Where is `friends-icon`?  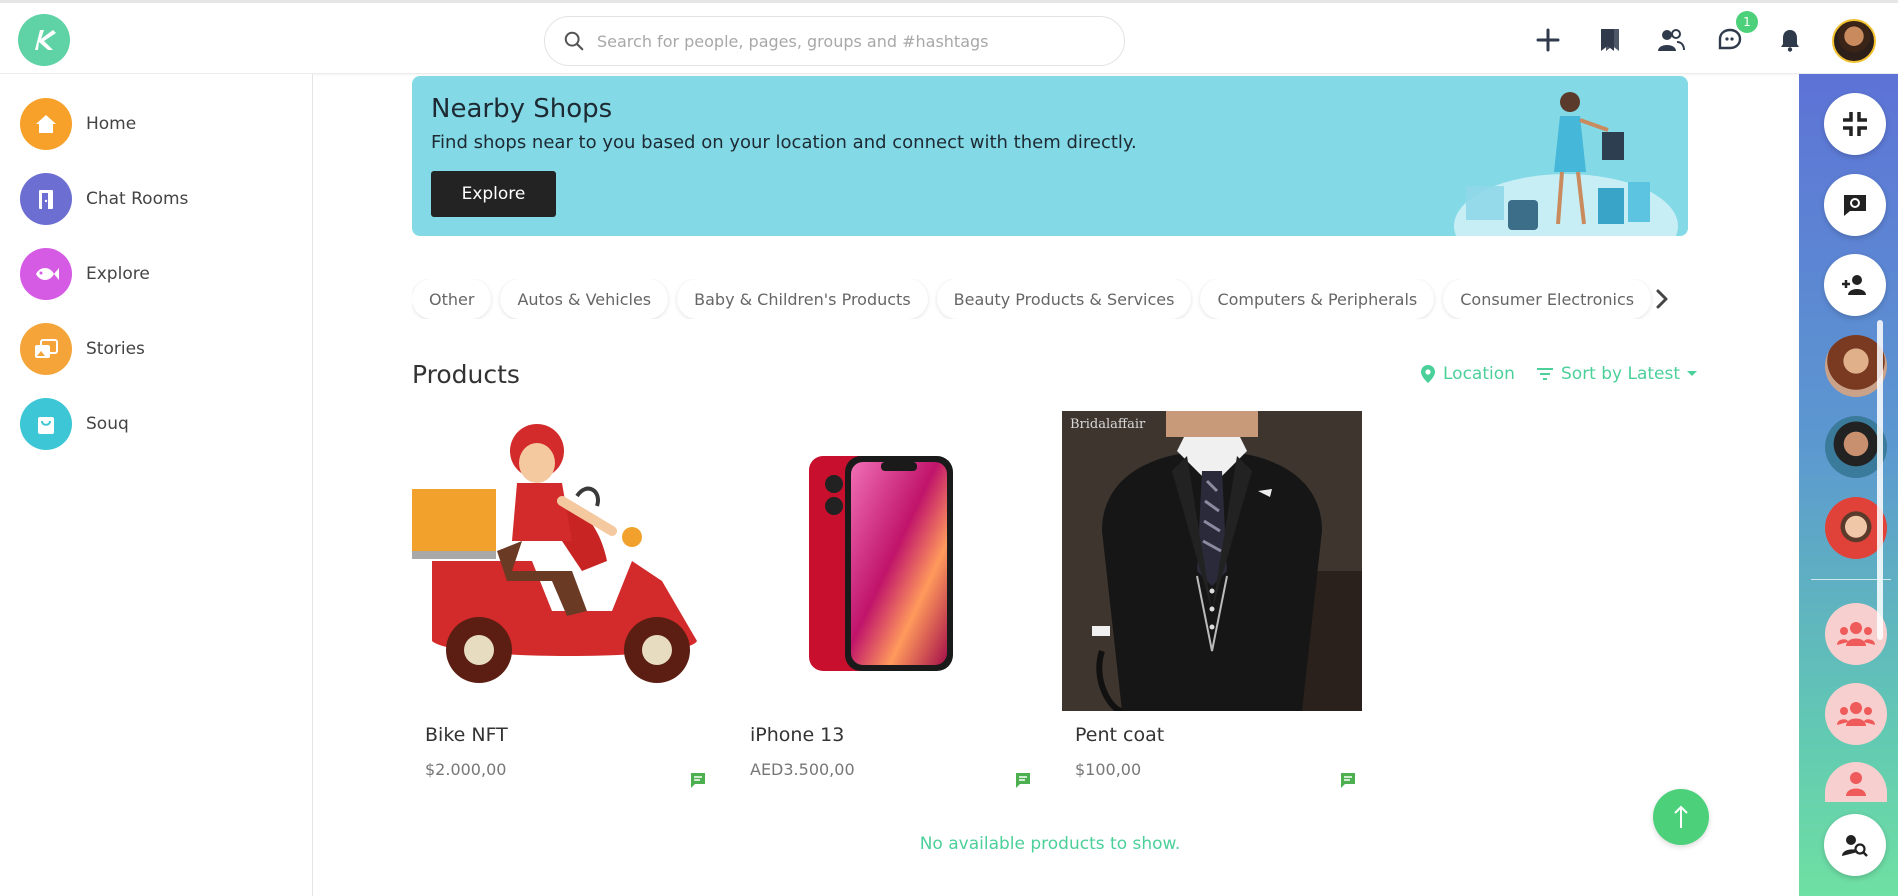 friends-icon is located at coordinates (1671, 40).